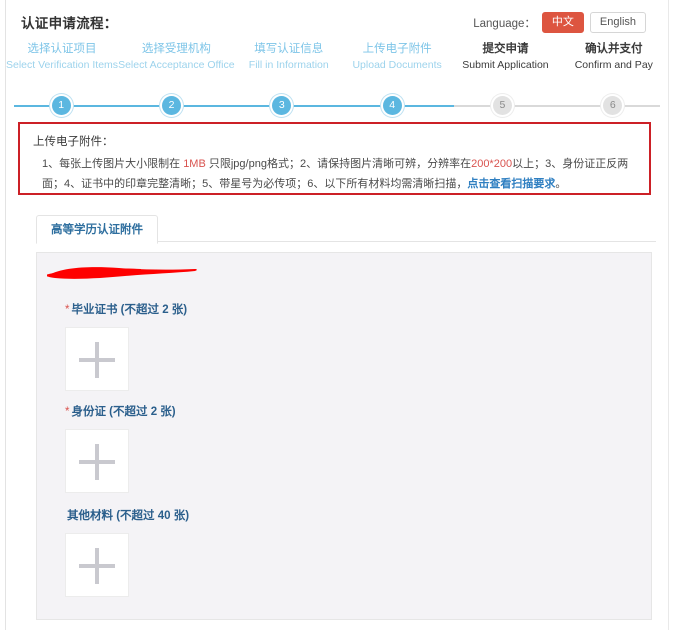 The width and height of the screenshot is (675, 630). I want to click on notice-seg-2: 只限jpg/png格式；2、请保持图片清晰可辨，分辨率在, so click(338, 164).